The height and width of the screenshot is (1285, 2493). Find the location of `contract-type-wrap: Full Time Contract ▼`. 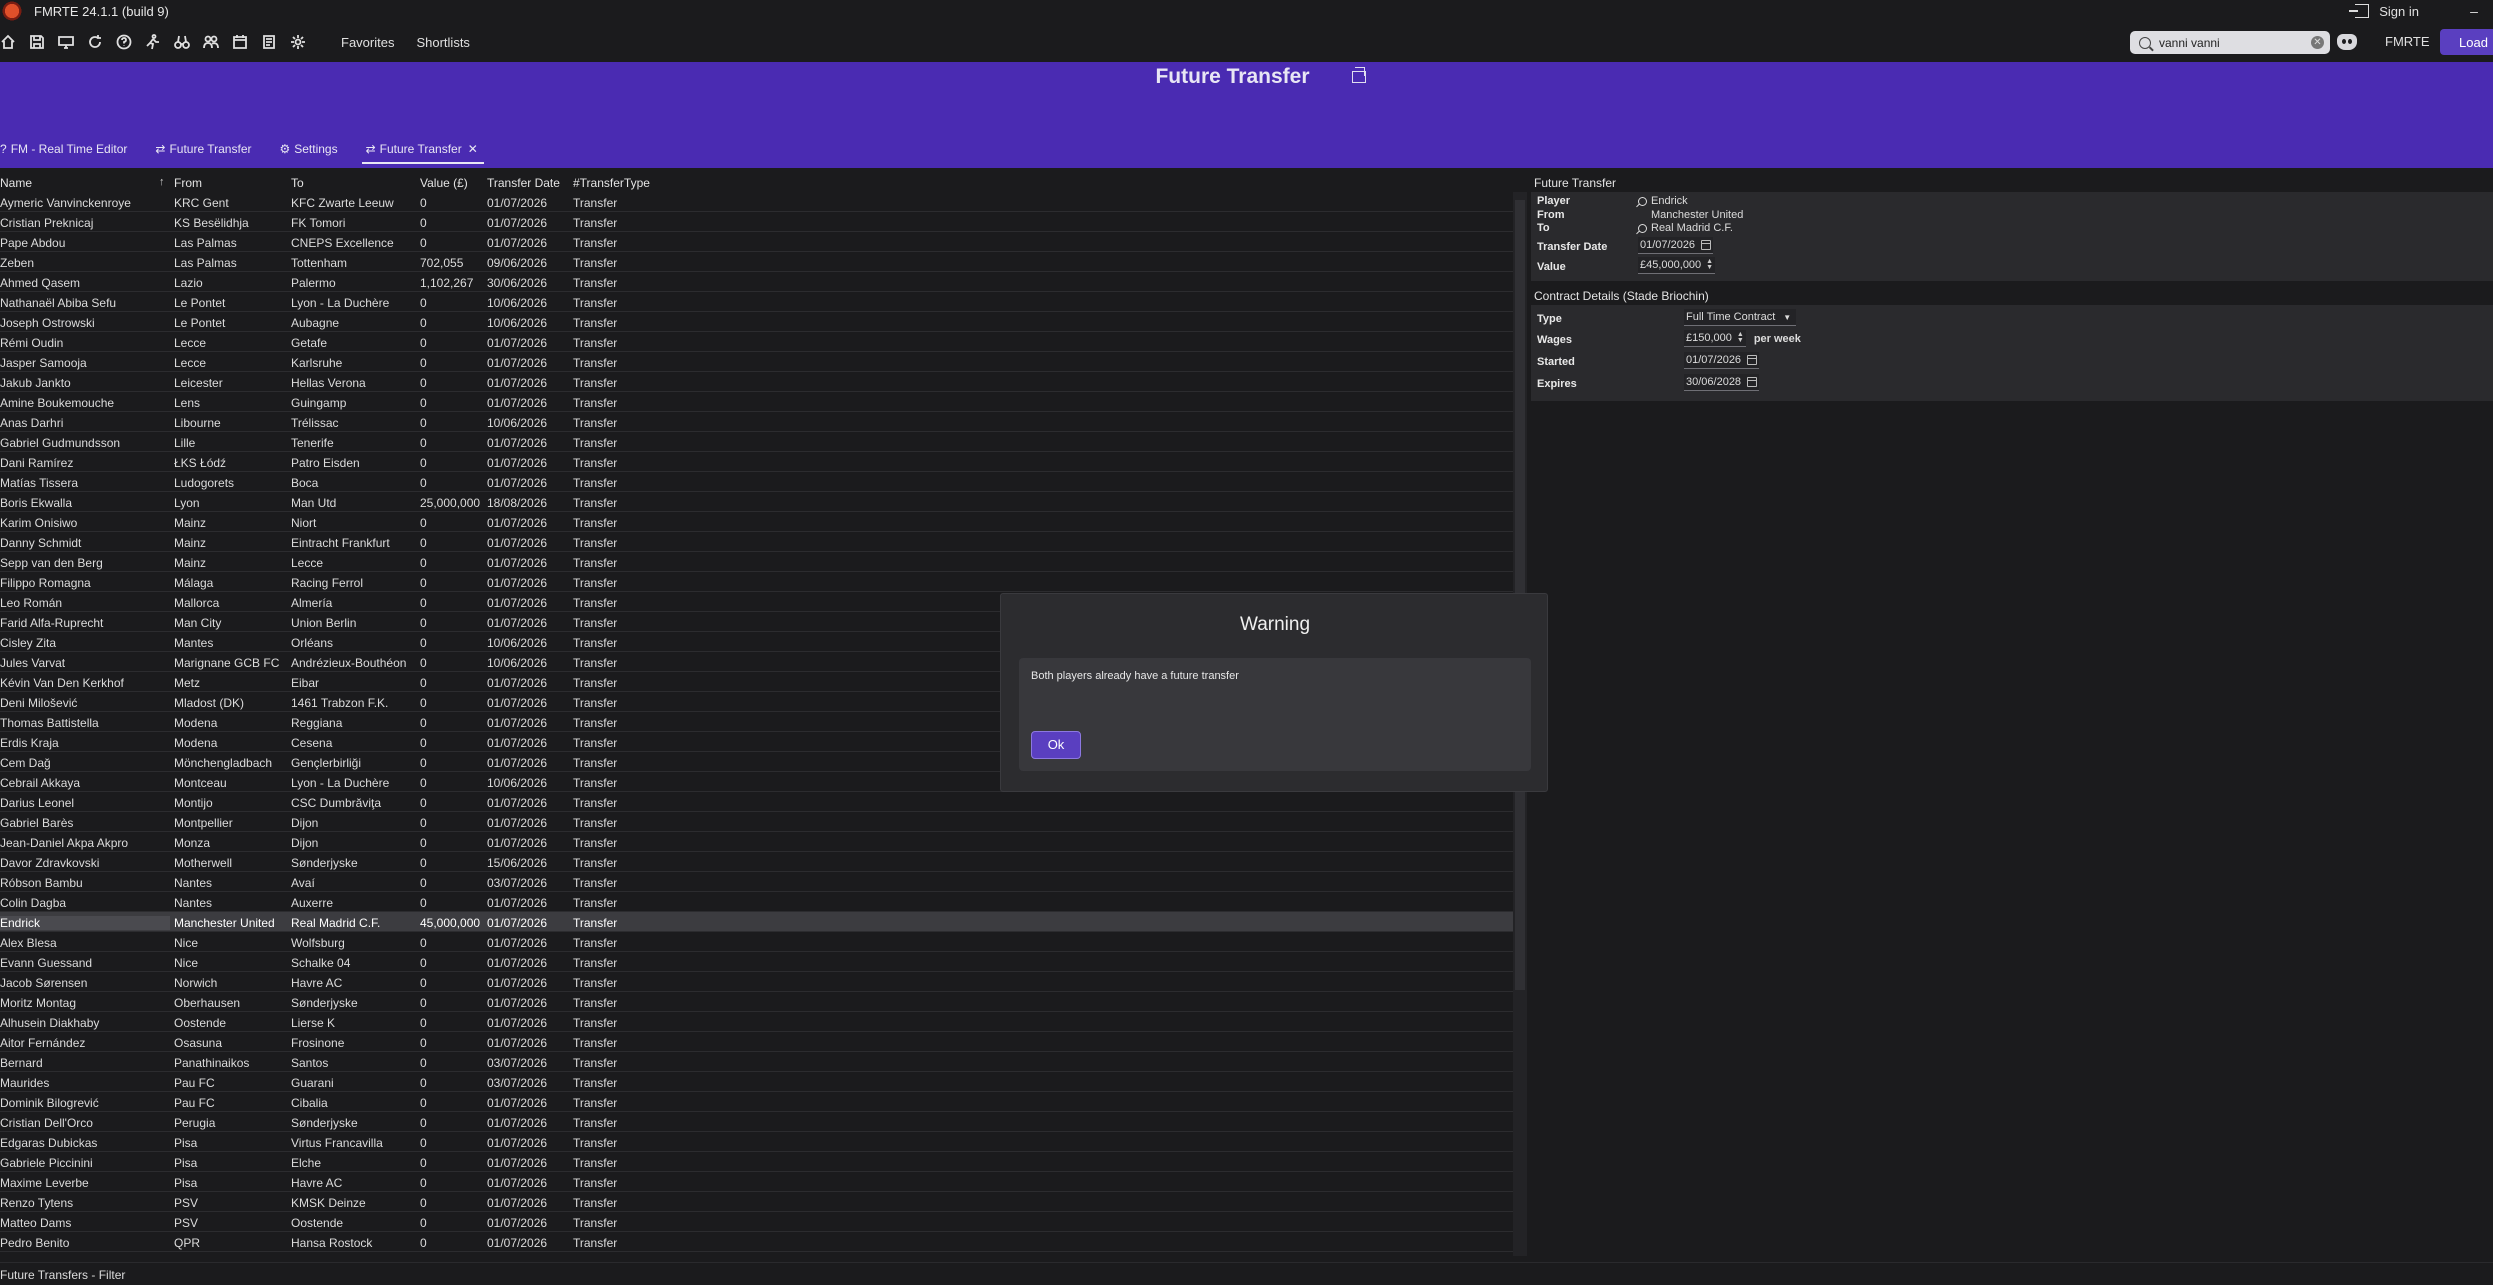

contract-type-wrap: Full Time Contract ▼ is located at coordinates (1740, 317).